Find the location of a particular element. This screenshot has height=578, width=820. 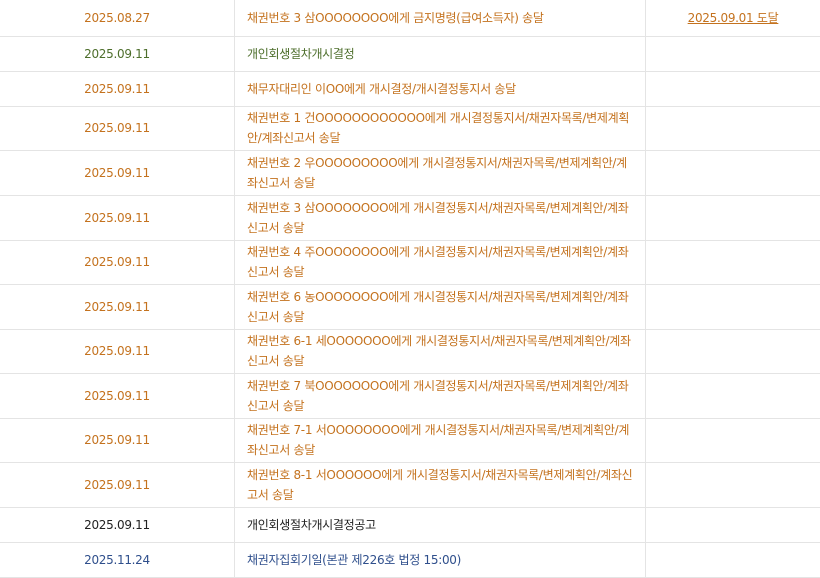

content-text: 개인회생절차개시결정공고 is located at coordinates (442, 525).